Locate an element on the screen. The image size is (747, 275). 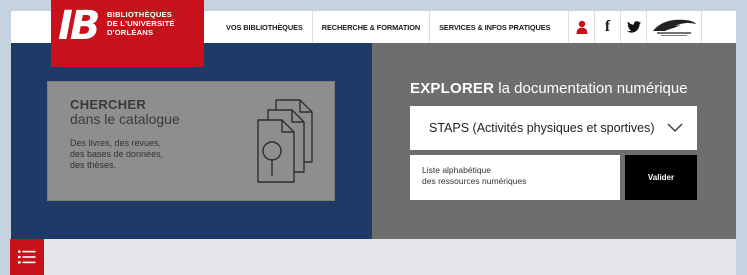
explore-heading-rest: la documentation numérique is located at coordinates (591, 88).